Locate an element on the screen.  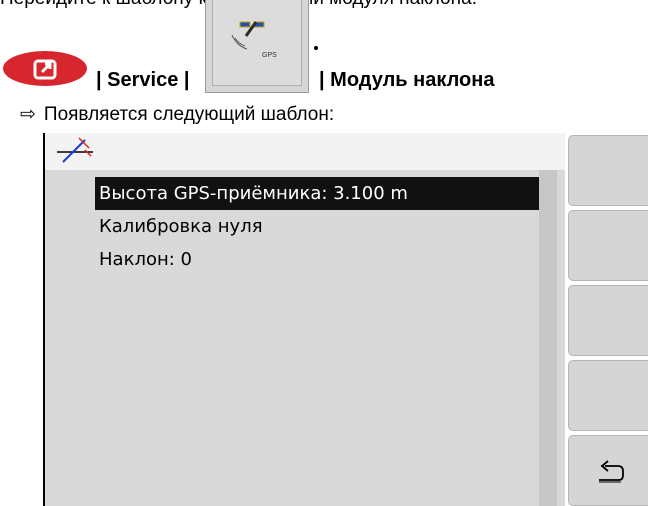
home-button is located at coordinates (45, 68).